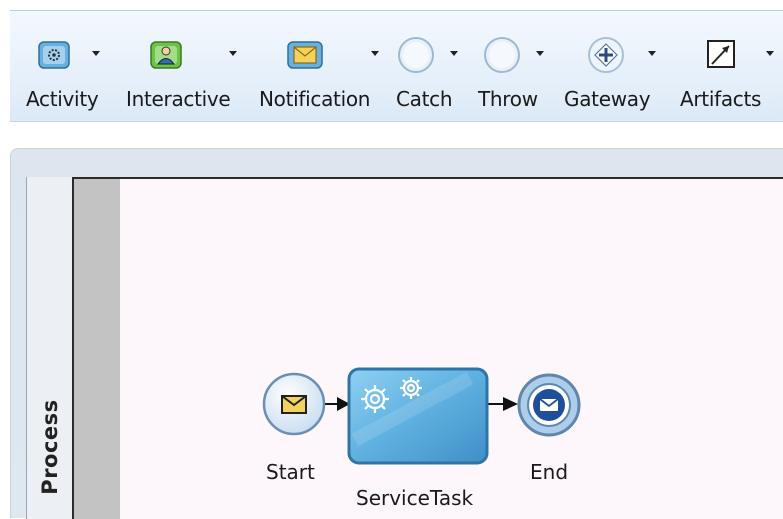 The height and width of the screenshot is (519, 783). I want to click on start-event, so click(294, 404).